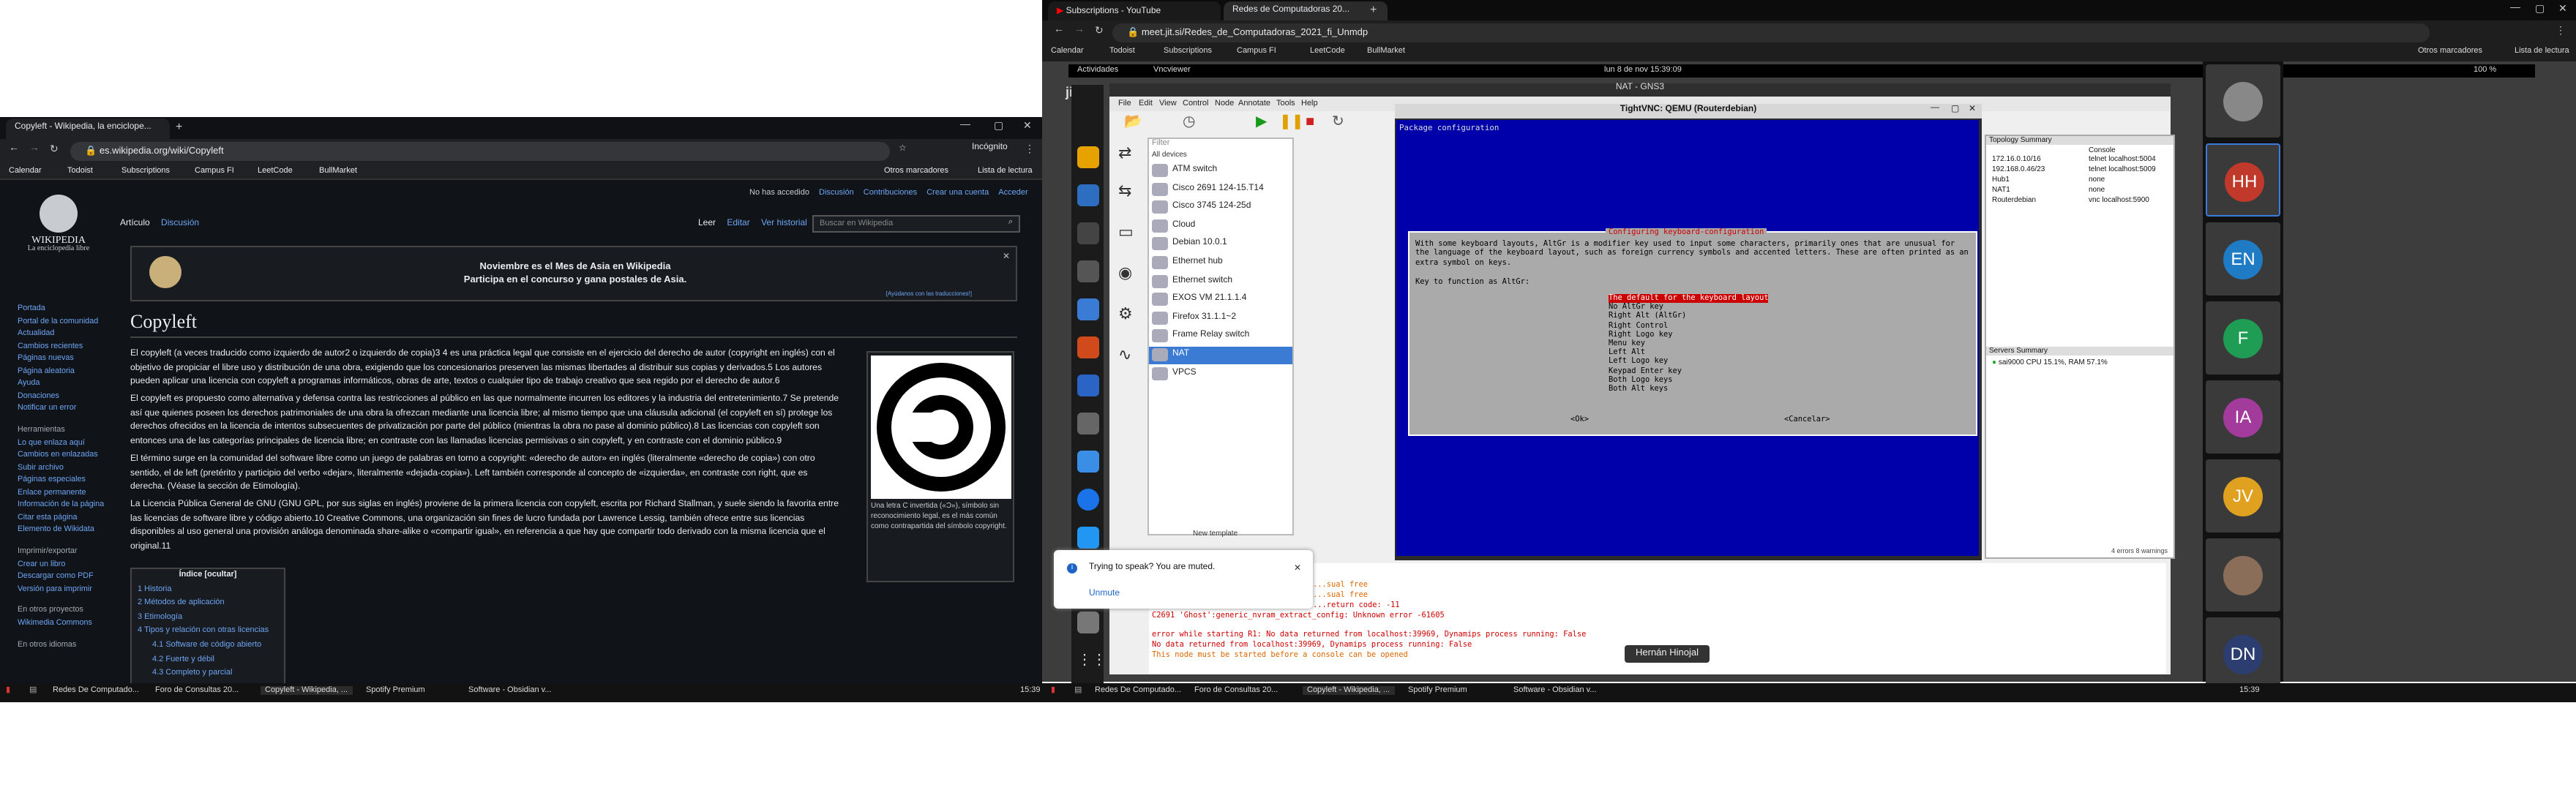 Image resolution: width=2576 pixels, height=790 pixels. Describe the element at coordinates (707, 223) in the screenshot. I see `tab-read: Leer` at that location.